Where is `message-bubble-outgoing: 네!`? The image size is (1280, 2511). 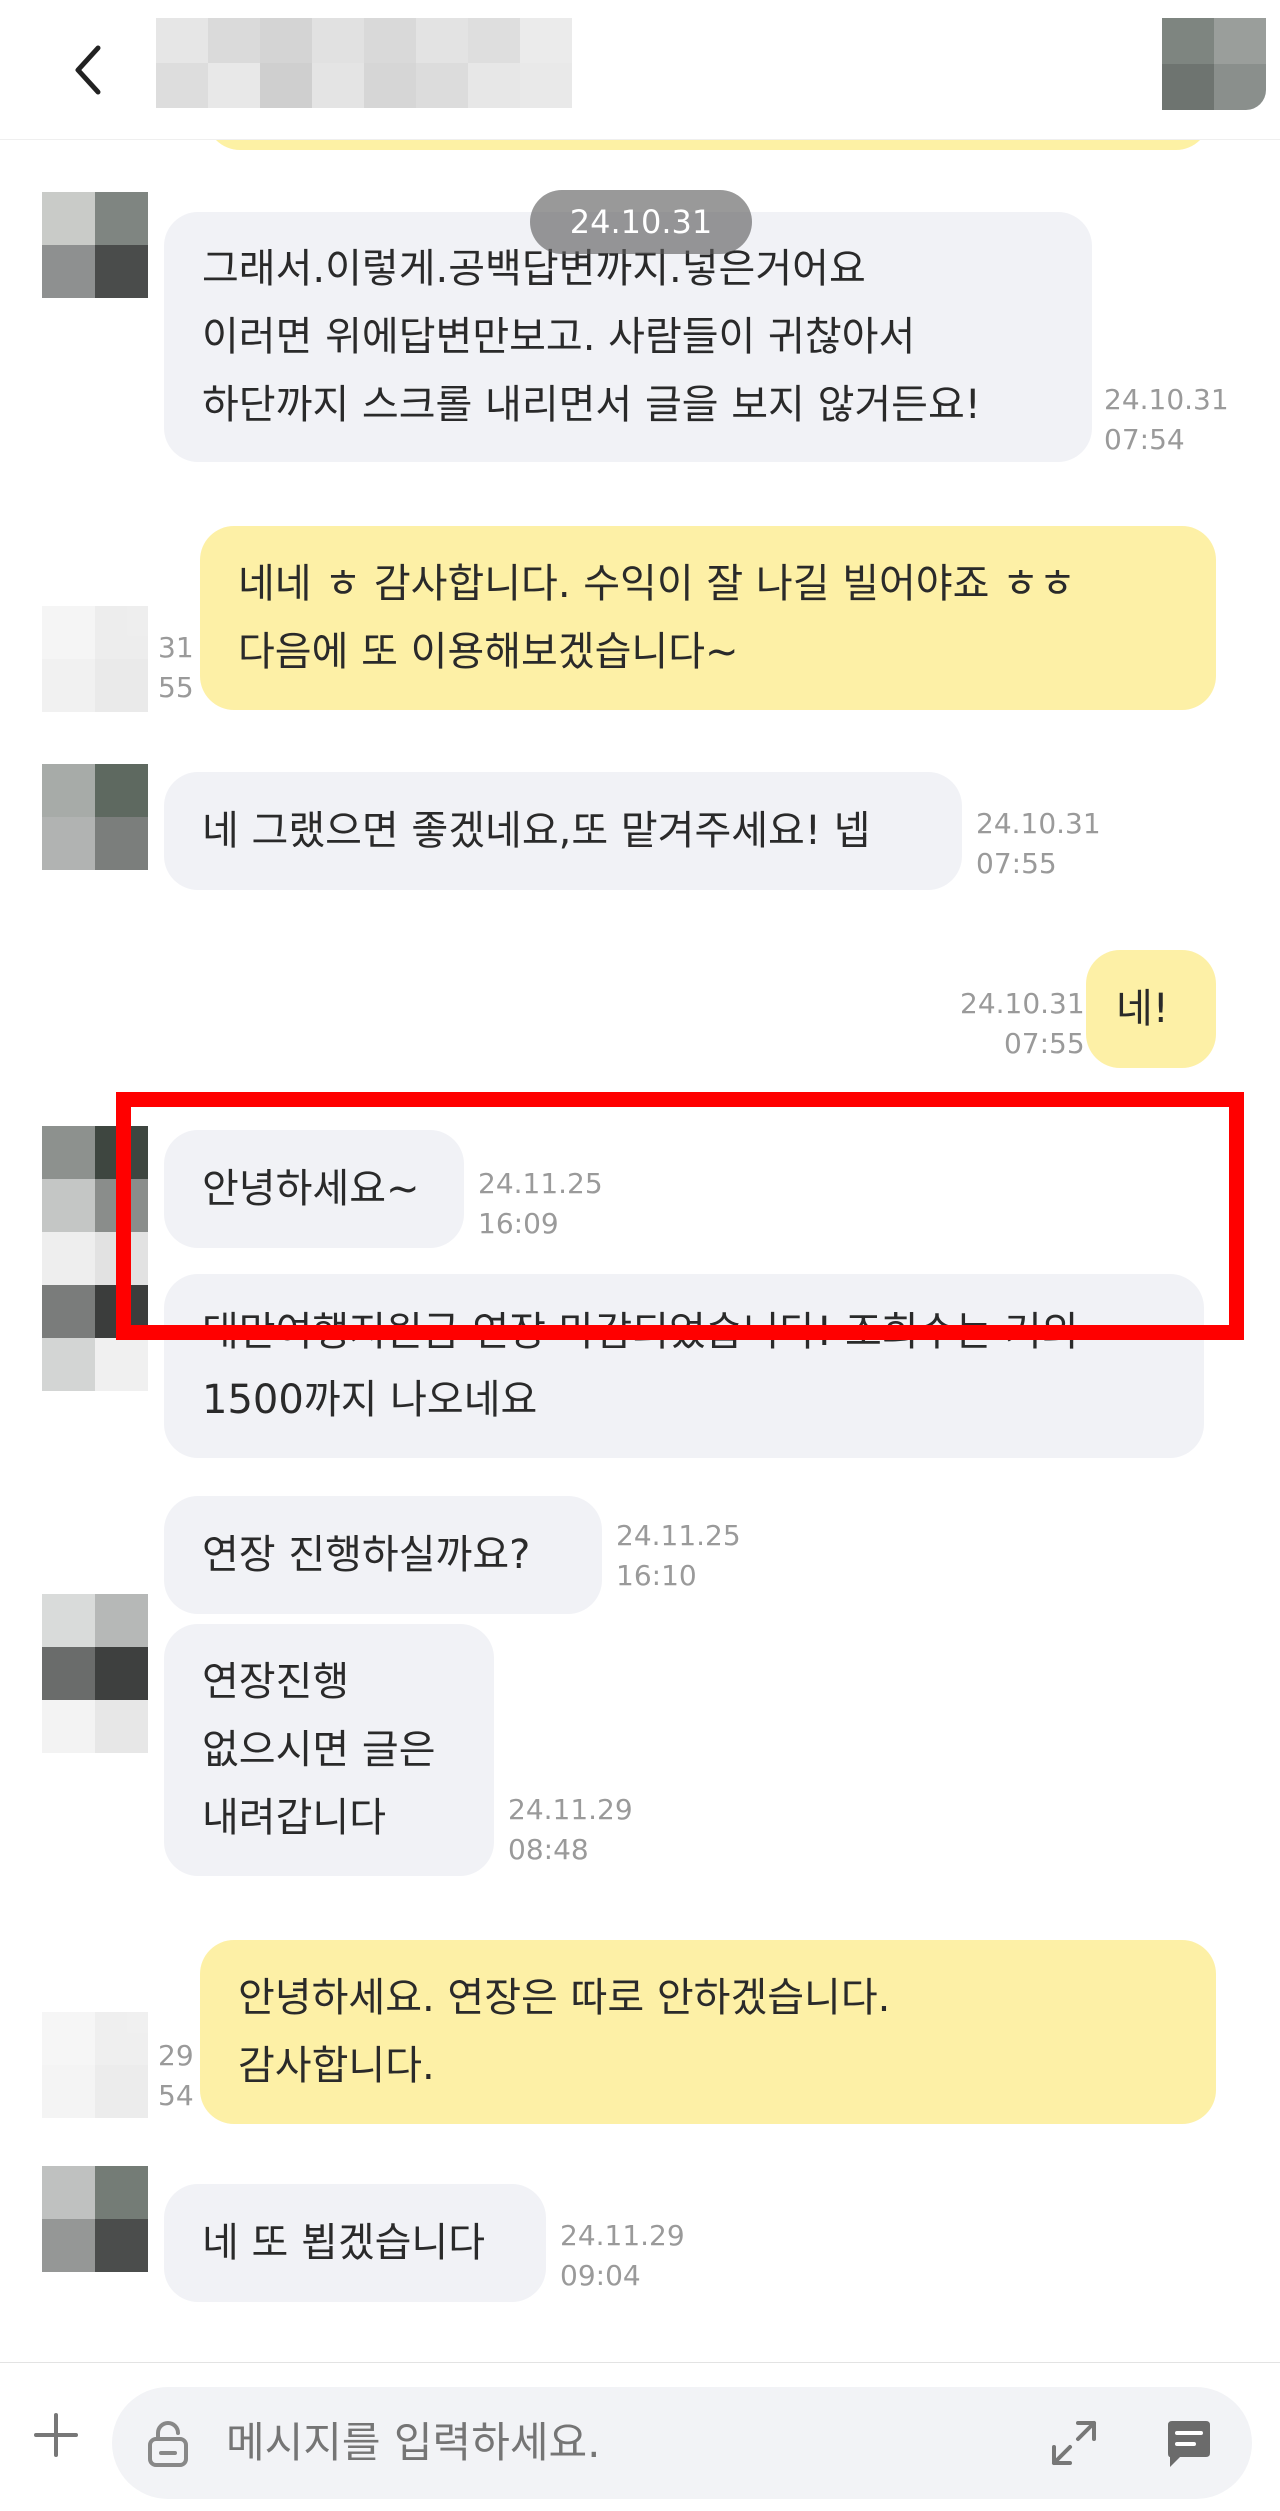 message-bubble-outgoing: 네! is located at coordinates (1151, 1009).